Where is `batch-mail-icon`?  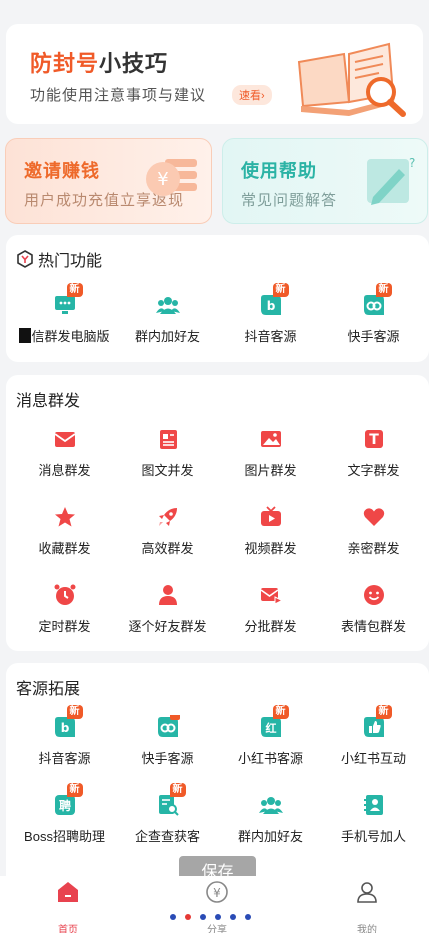 batch-mail-icon is located at coordinates (271, 595).